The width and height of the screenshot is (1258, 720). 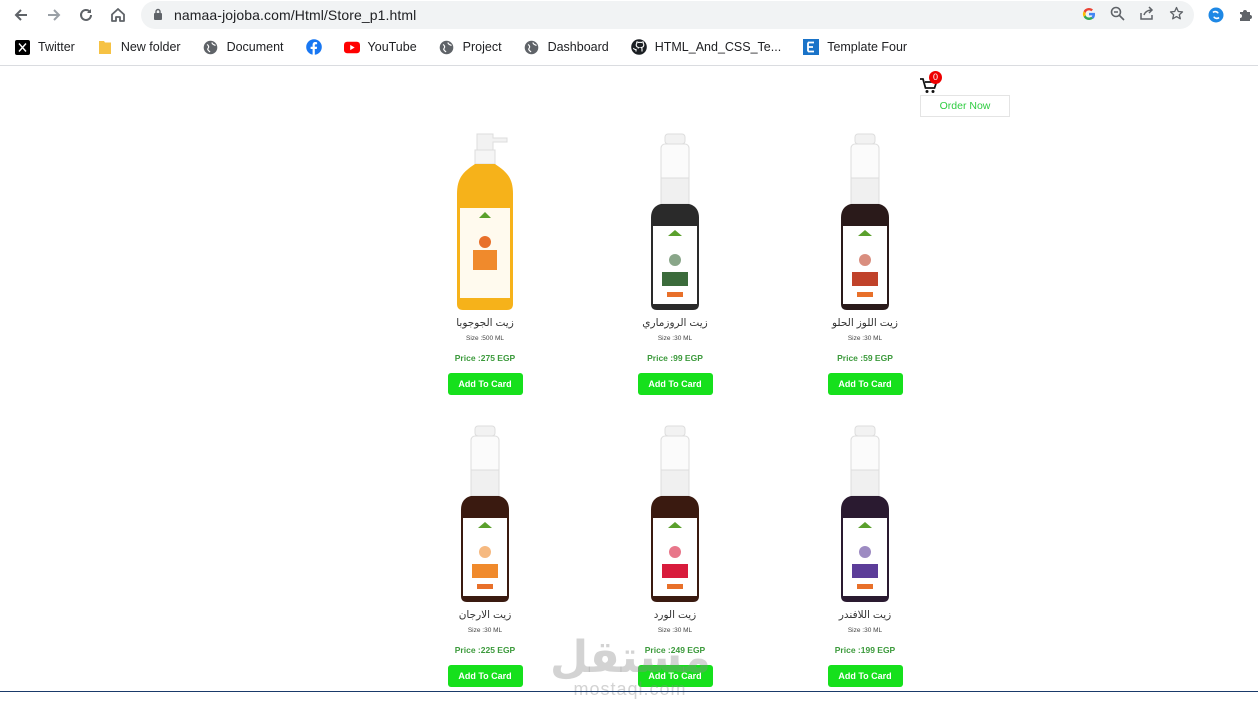 I want to click on bookmark-facebook, so click(x=311, y=47).